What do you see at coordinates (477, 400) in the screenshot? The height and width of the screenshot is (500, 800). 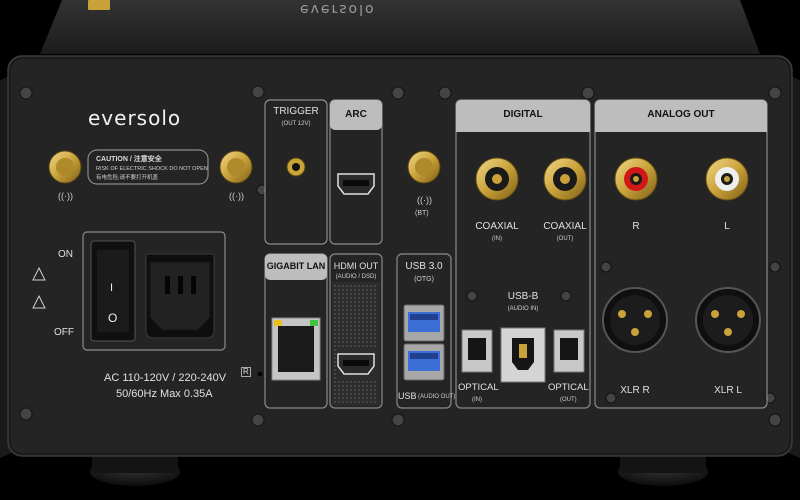 I see `optical-in-sub: (IN)` at bounding box center [477, 400].